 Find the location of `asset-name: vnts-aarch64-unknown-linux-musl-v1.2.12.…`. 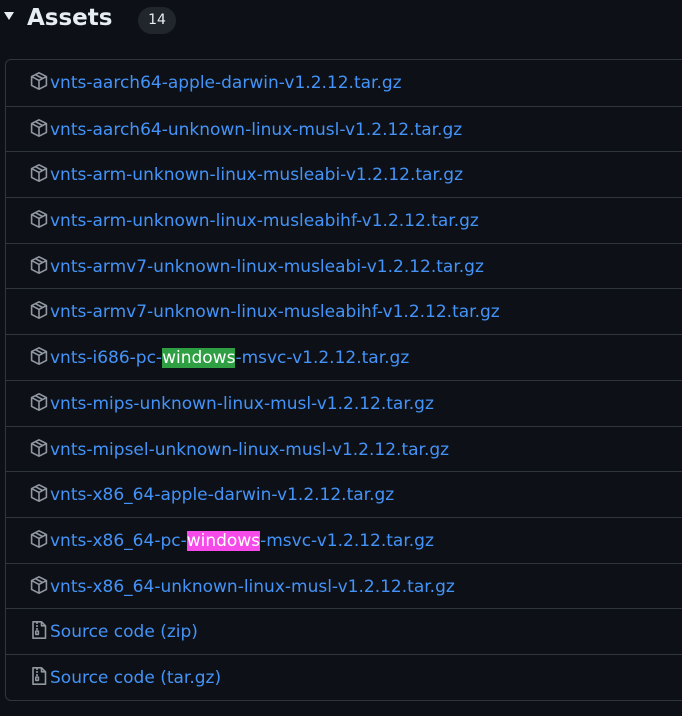

asset-name: vnts-aarch64-unknown-linux-musl-v1.2.12.… is located at coordinates (256, 129).